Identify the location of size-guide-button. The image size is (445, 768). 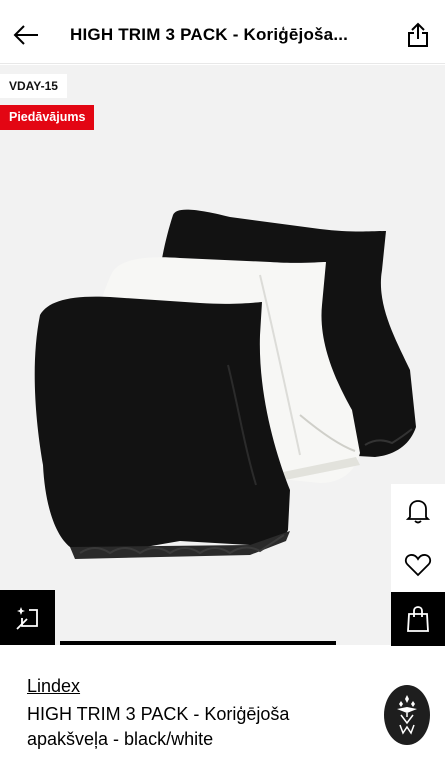
(27, 617).